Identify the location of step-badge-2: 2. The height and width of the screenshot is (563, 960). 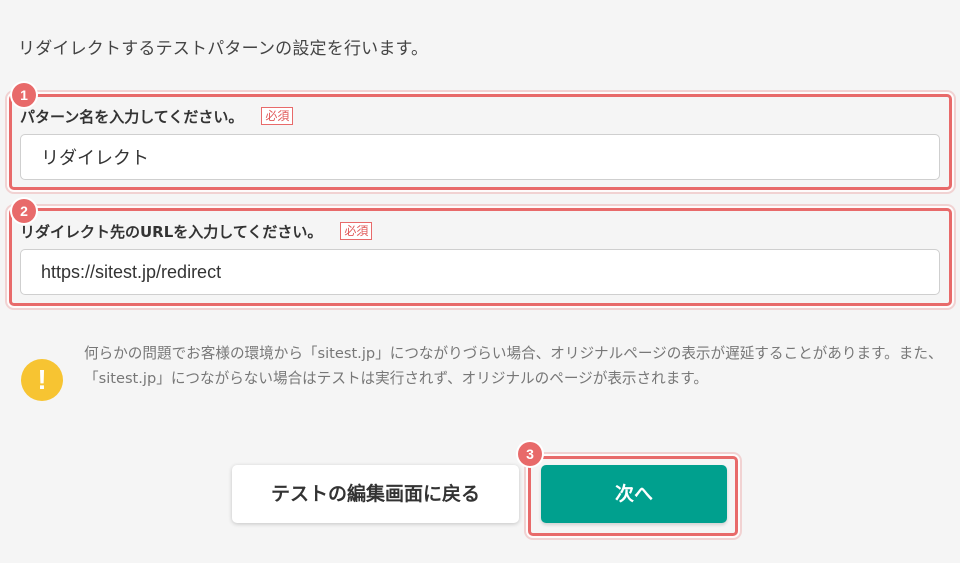
(24, 211).